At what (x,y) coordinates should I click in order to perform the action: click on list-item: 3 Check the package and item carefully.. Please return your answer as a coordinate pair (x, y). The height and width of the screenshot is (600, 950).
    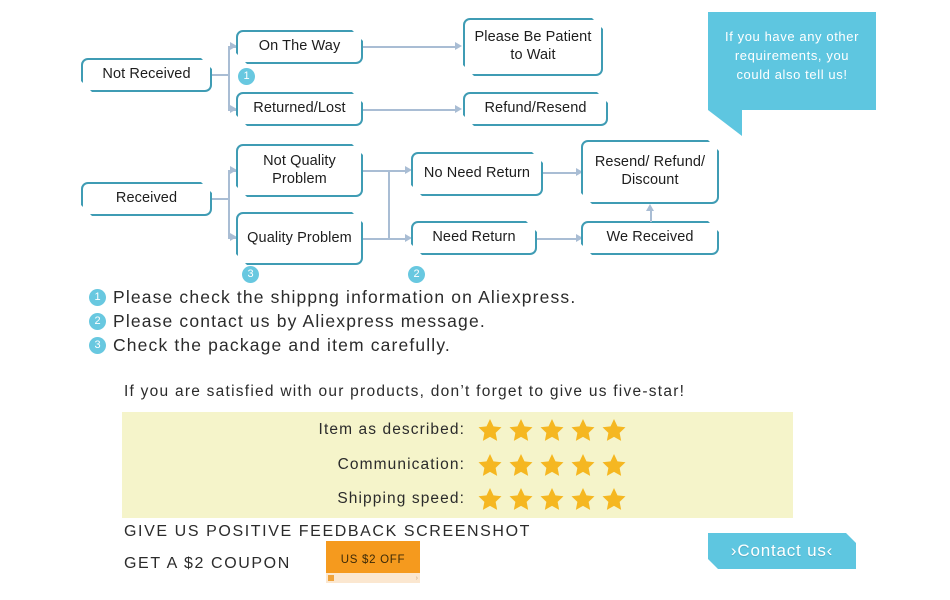
    Looking at the image, I should click on (332, 345).